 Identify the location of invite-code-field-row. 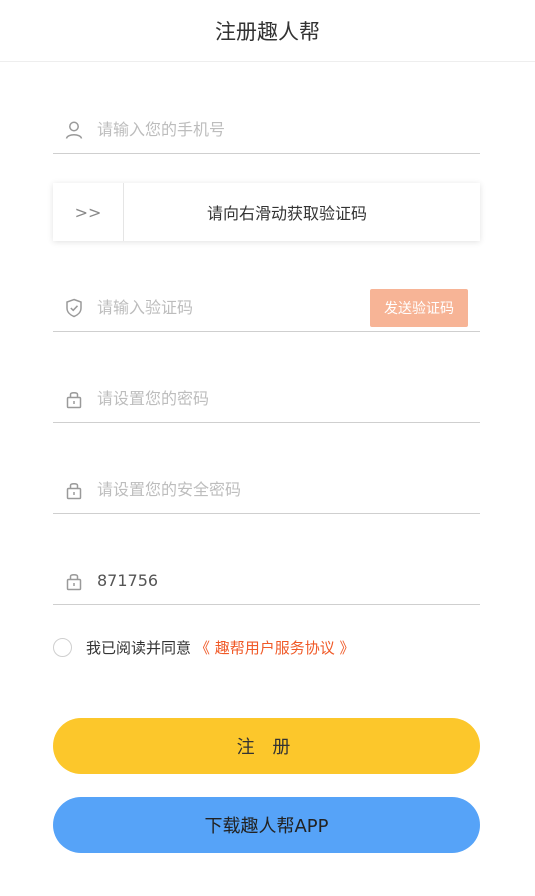
(266, 581).